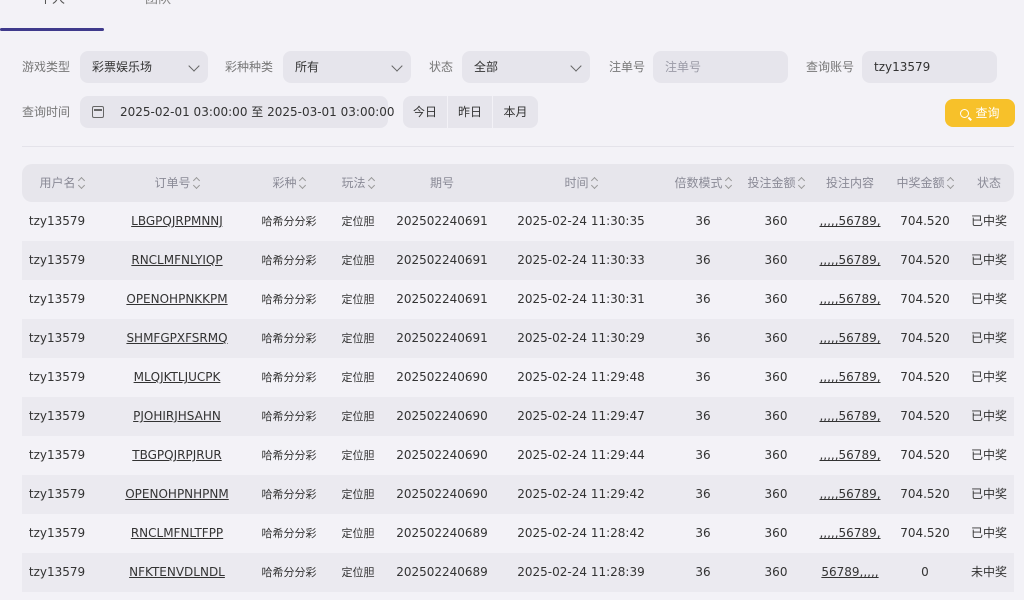 The height and width of the screenshot is (600, 1024). What do you see at coordinates (515, 112) in the screenshot?
I see `this-month-button: 本月` at bounding box center [515, 112].